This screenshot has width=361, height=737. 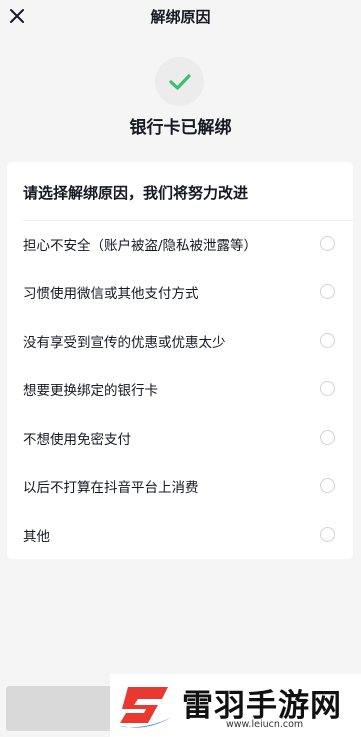 I want to click on reason-label: 不想使用免密支付, so click(x=77, y=440).